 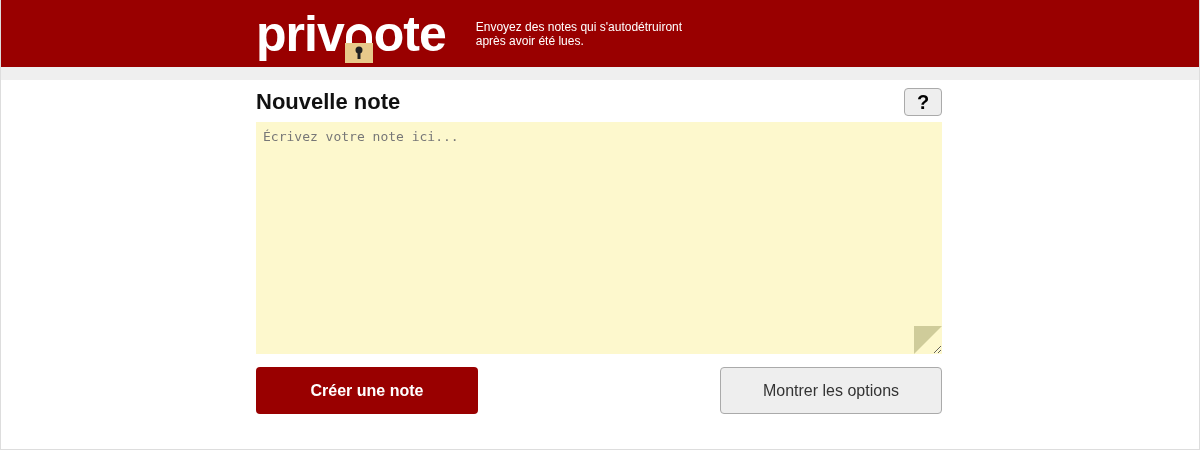 I want to click on padlock-icon, so click(x=358, y=42).